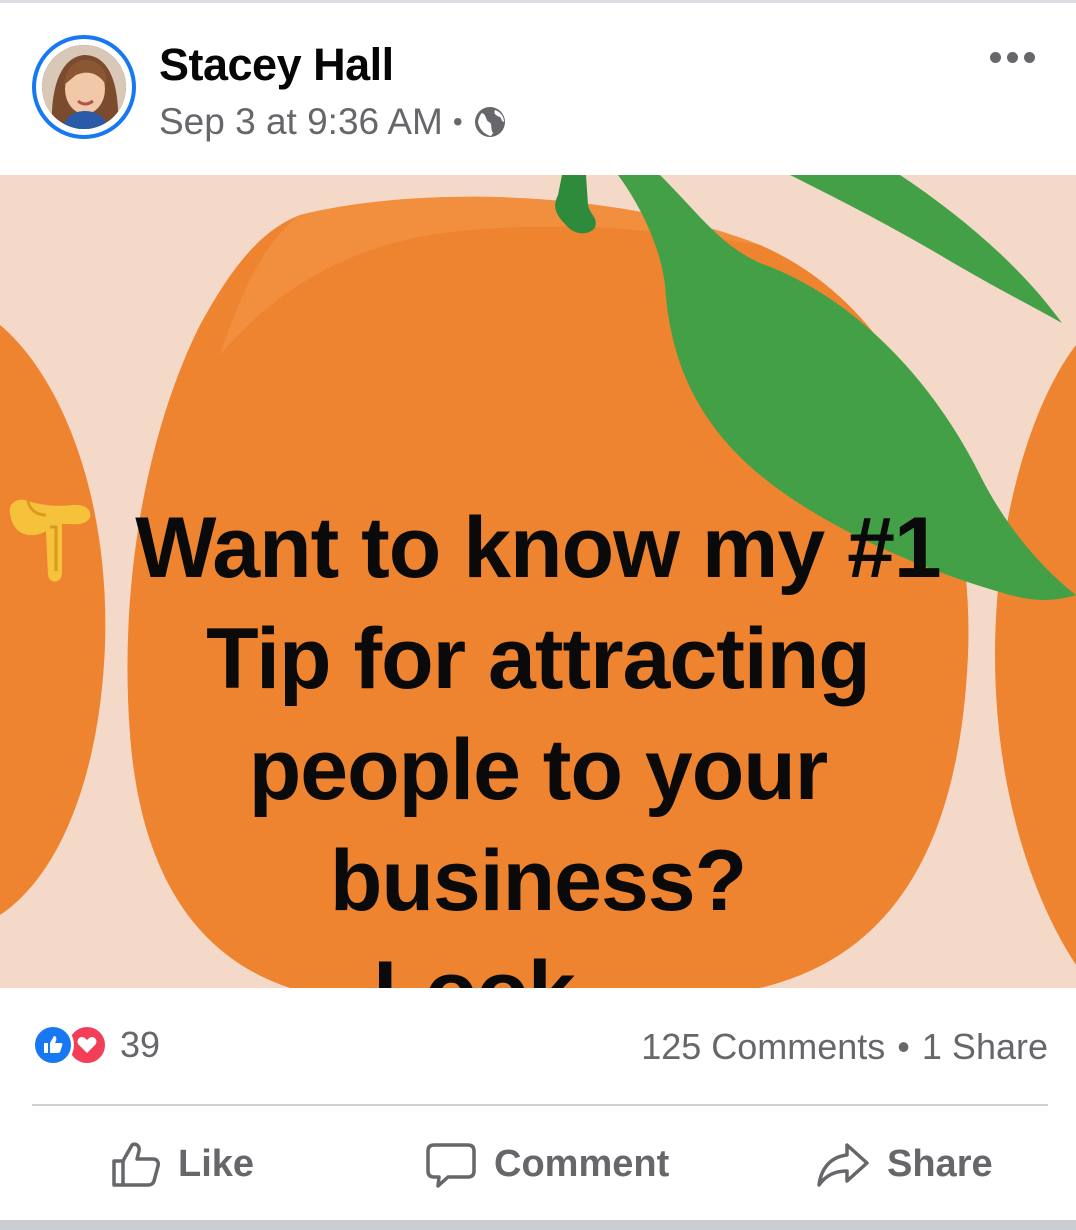 The height and width of the screenshot is (1230, 1076). I want to click on avatar, so click(84, 87).